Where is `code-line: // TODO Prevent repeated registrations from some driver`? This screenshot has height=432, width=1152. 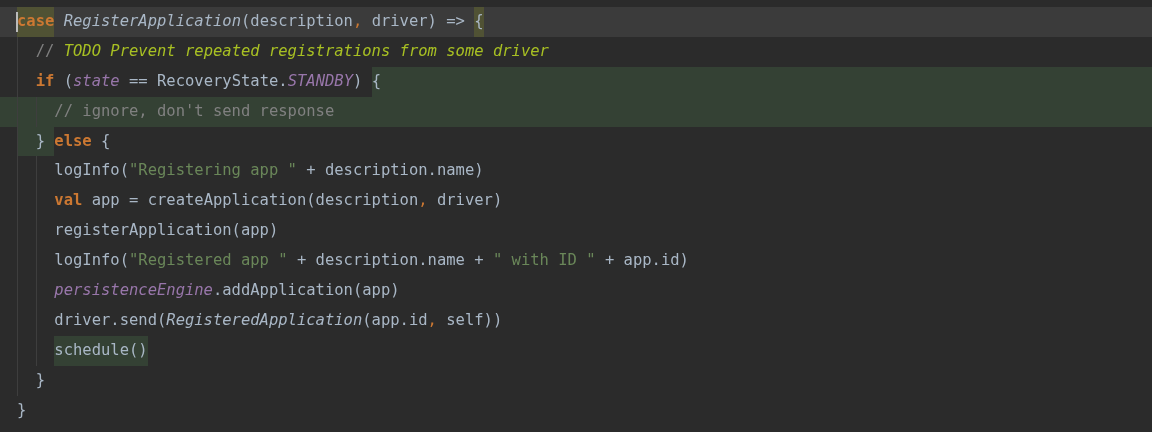 code-line: // TODO Prevent repeated registrations from some driver is located at coordinates (576, 51).